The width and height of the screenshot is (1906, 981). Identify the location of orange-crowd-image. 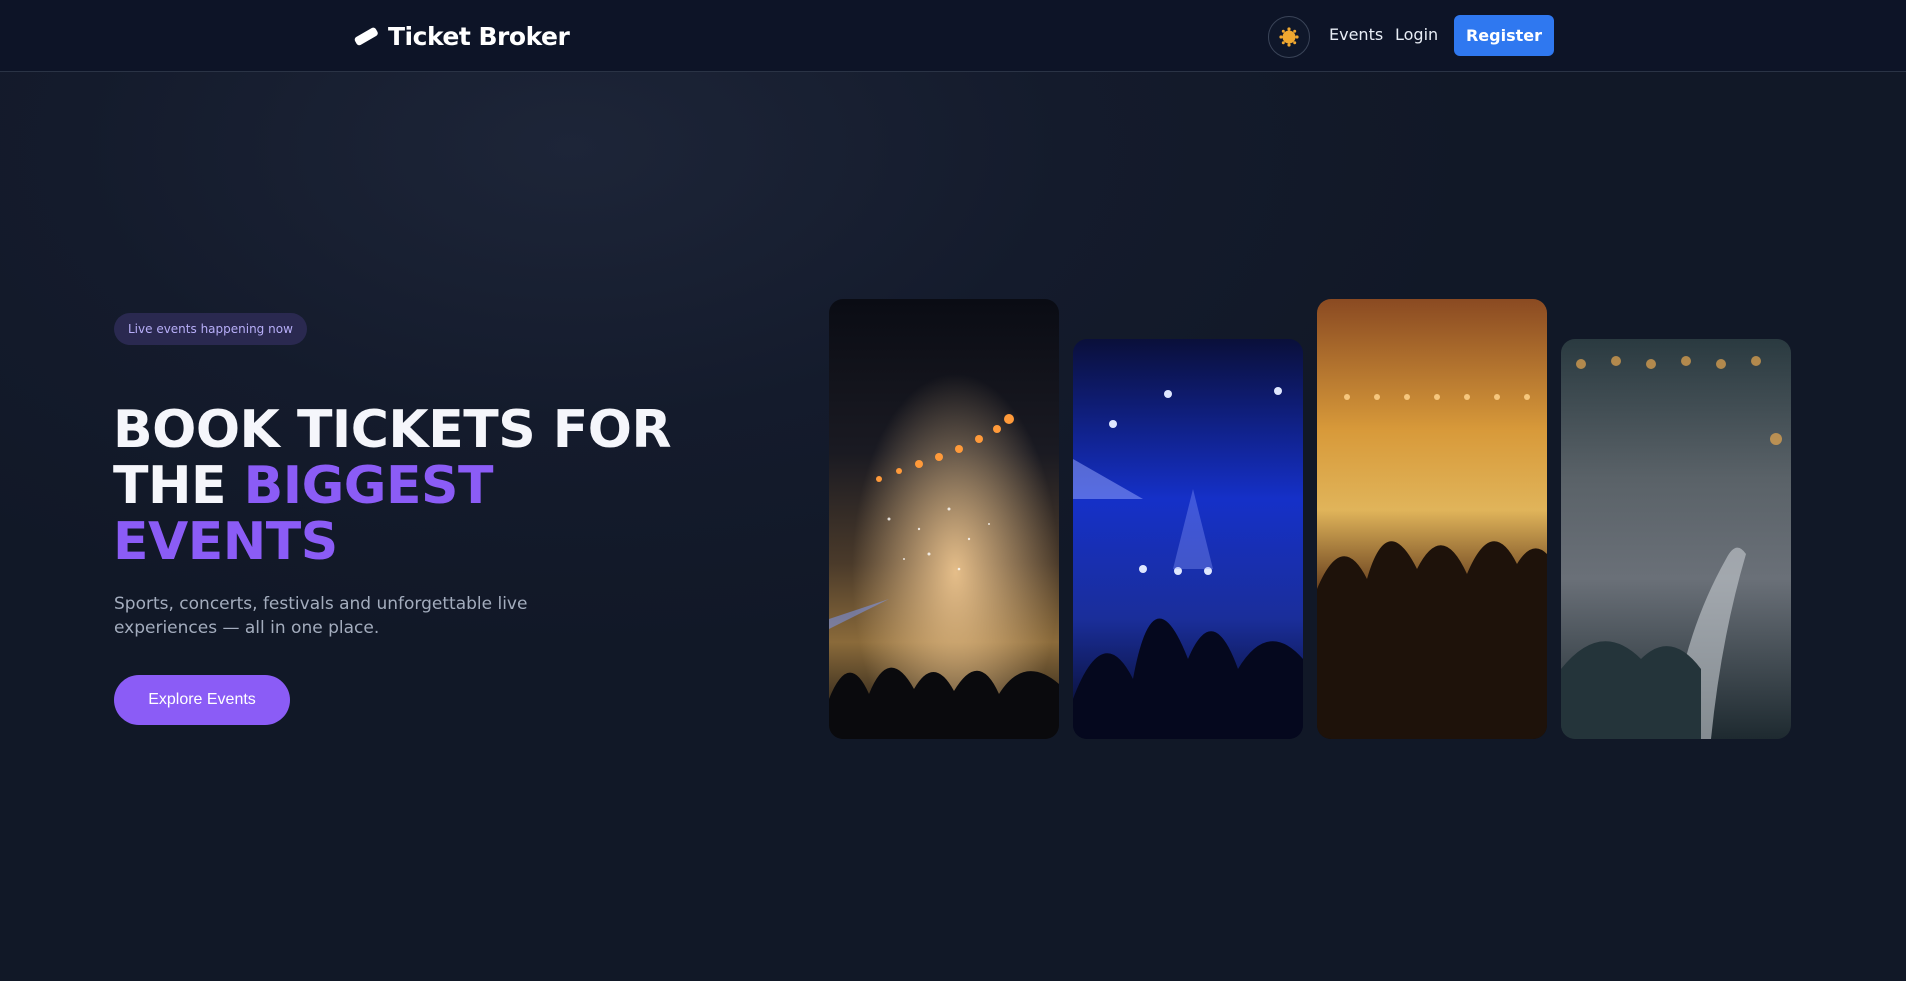
(1432, 519).